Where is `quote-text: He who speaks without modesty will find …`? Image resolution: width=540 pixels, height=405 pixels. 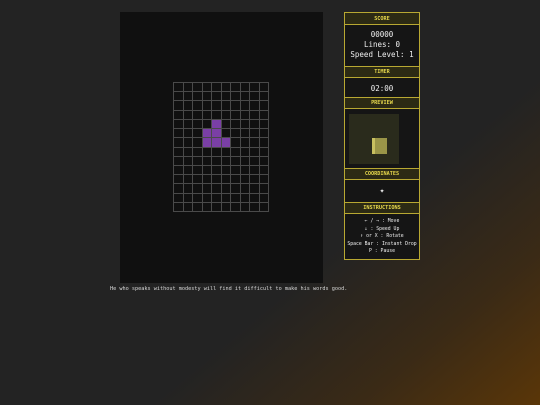 quote-text: He who speaks without modesty will find … is located at coordinates (229, 289).